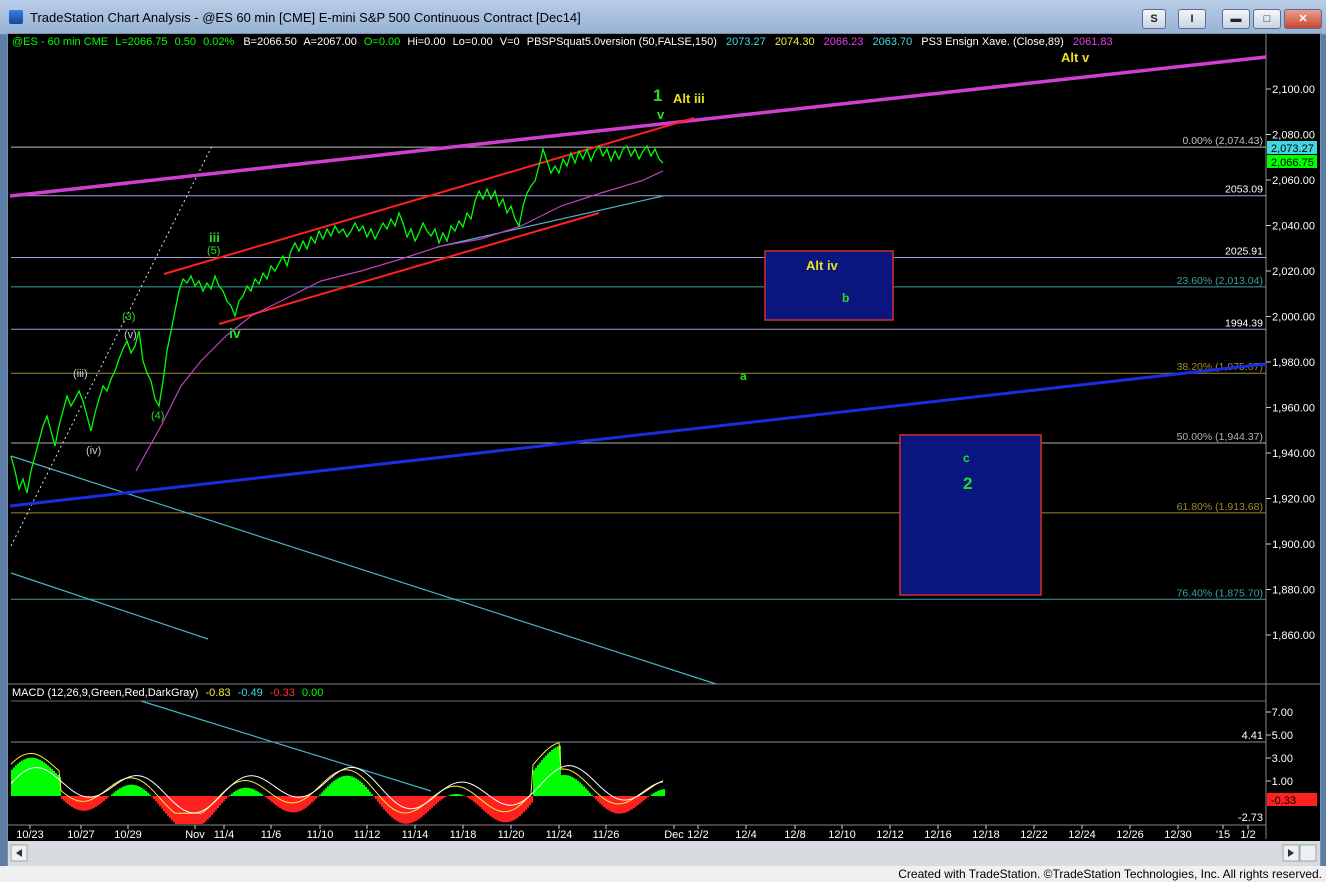  I want to click on macd-tick-label: 1.00, so click(1282, 782).